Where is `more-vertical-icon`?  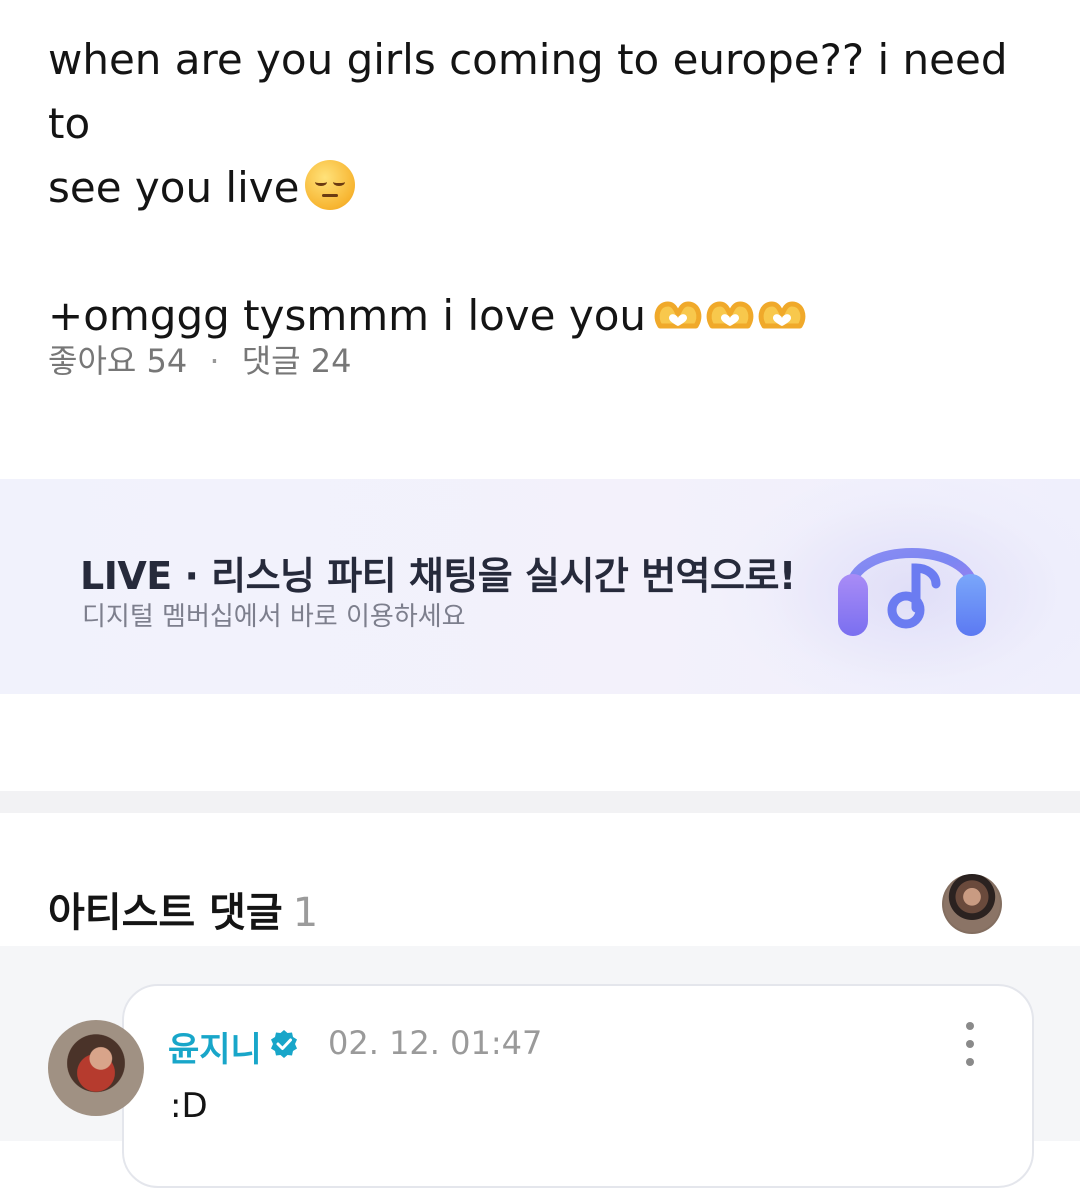
more-vertical-icon is located at coordinates (970, 1044).